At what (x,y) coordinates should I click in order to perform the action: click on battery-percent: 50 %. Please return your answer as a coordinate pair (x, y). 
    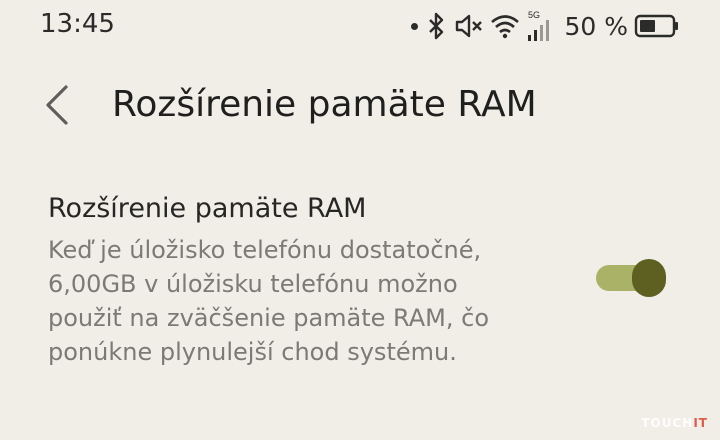
    Looking at the image, I should click on (596, 26).